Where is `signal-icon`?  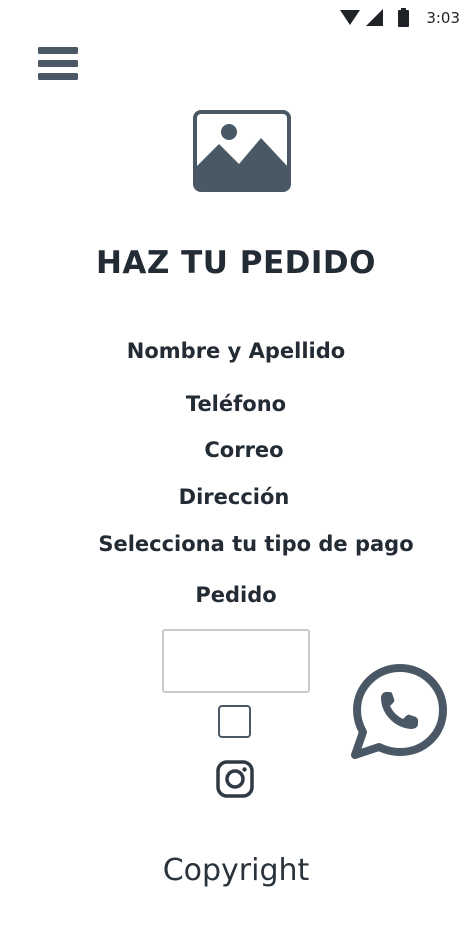
signal-icon is located at coordinates (375, 17).